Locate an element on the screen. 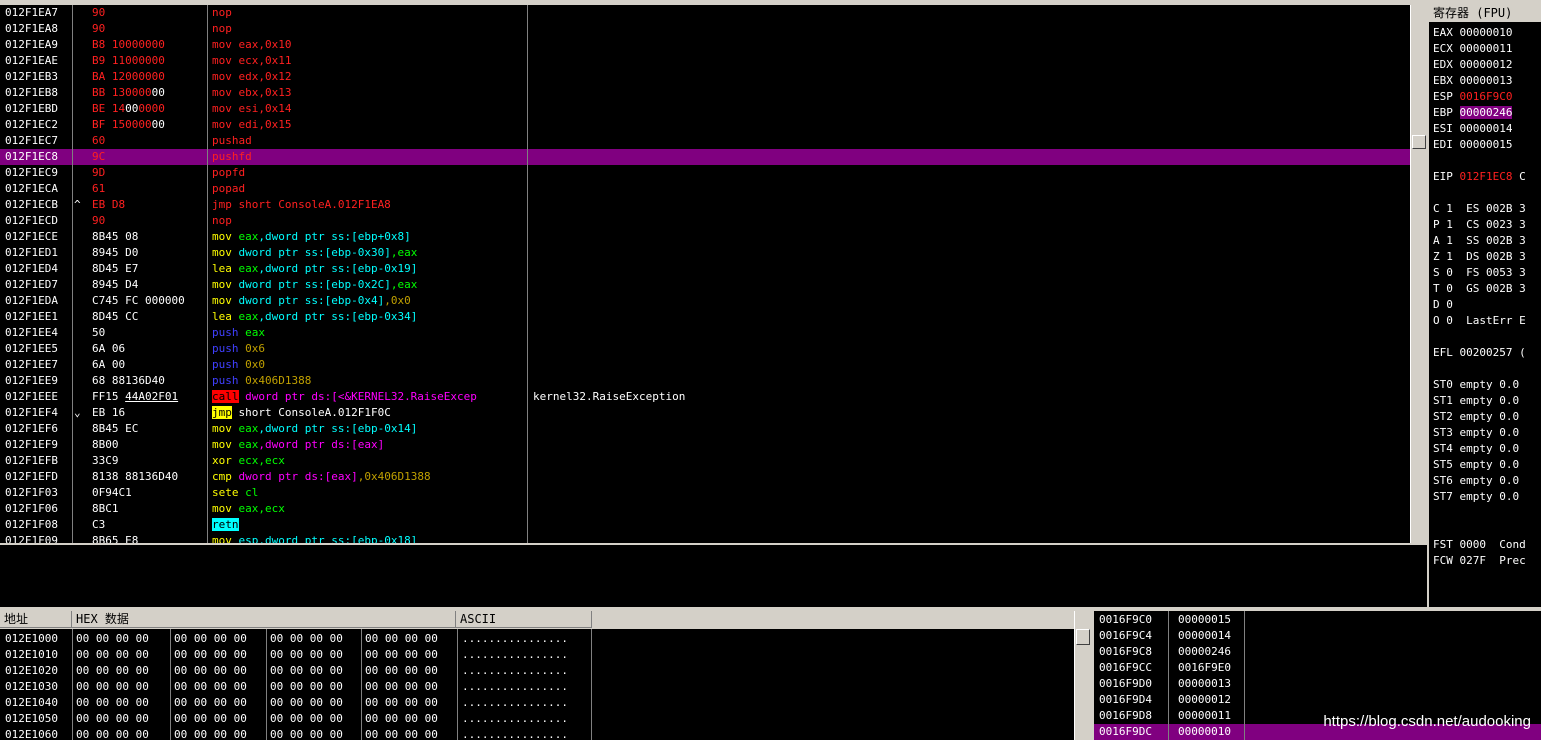 This screenshot has height=740, width=1541. stack-address: 0016F9D8 is located at coordinates (1125, 715).